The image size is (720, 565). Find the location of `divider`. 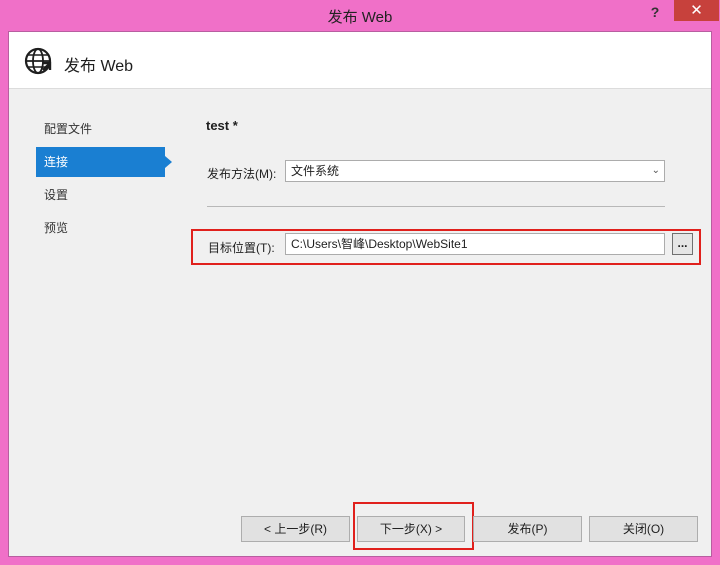

divider is located at coordinates (436, 206).